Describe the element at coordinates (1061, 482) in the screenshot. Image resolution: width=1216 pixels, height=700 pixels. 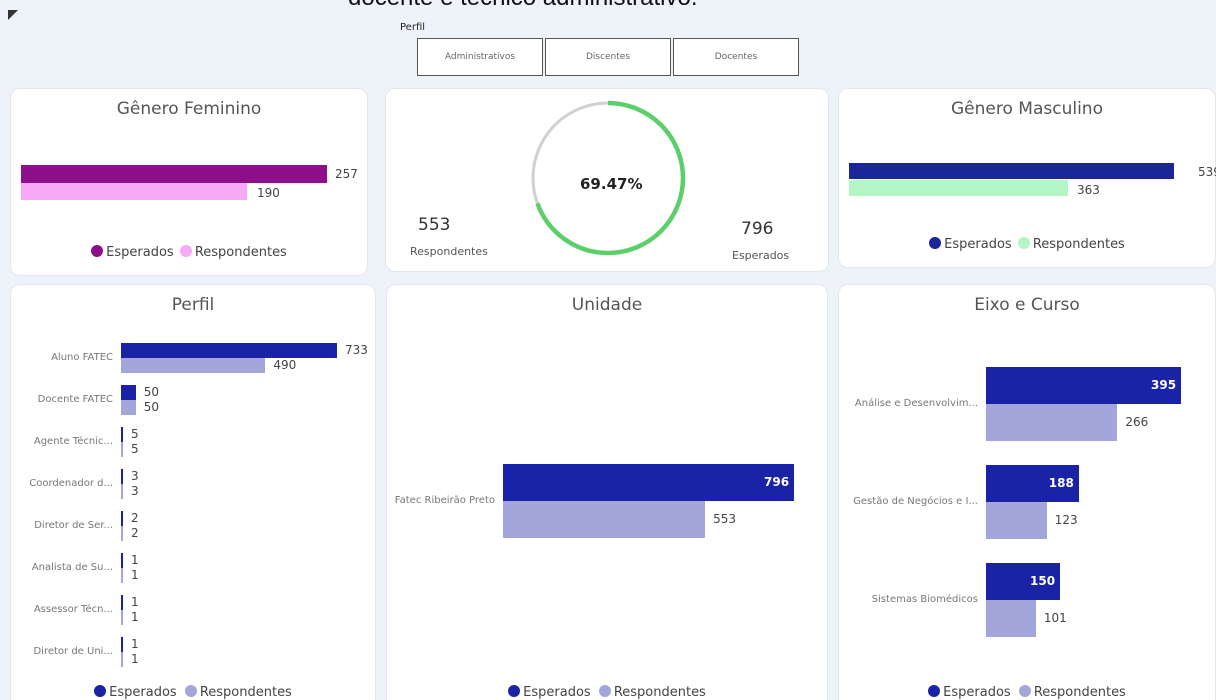
I see `esperados-value-label: 188` at that location.